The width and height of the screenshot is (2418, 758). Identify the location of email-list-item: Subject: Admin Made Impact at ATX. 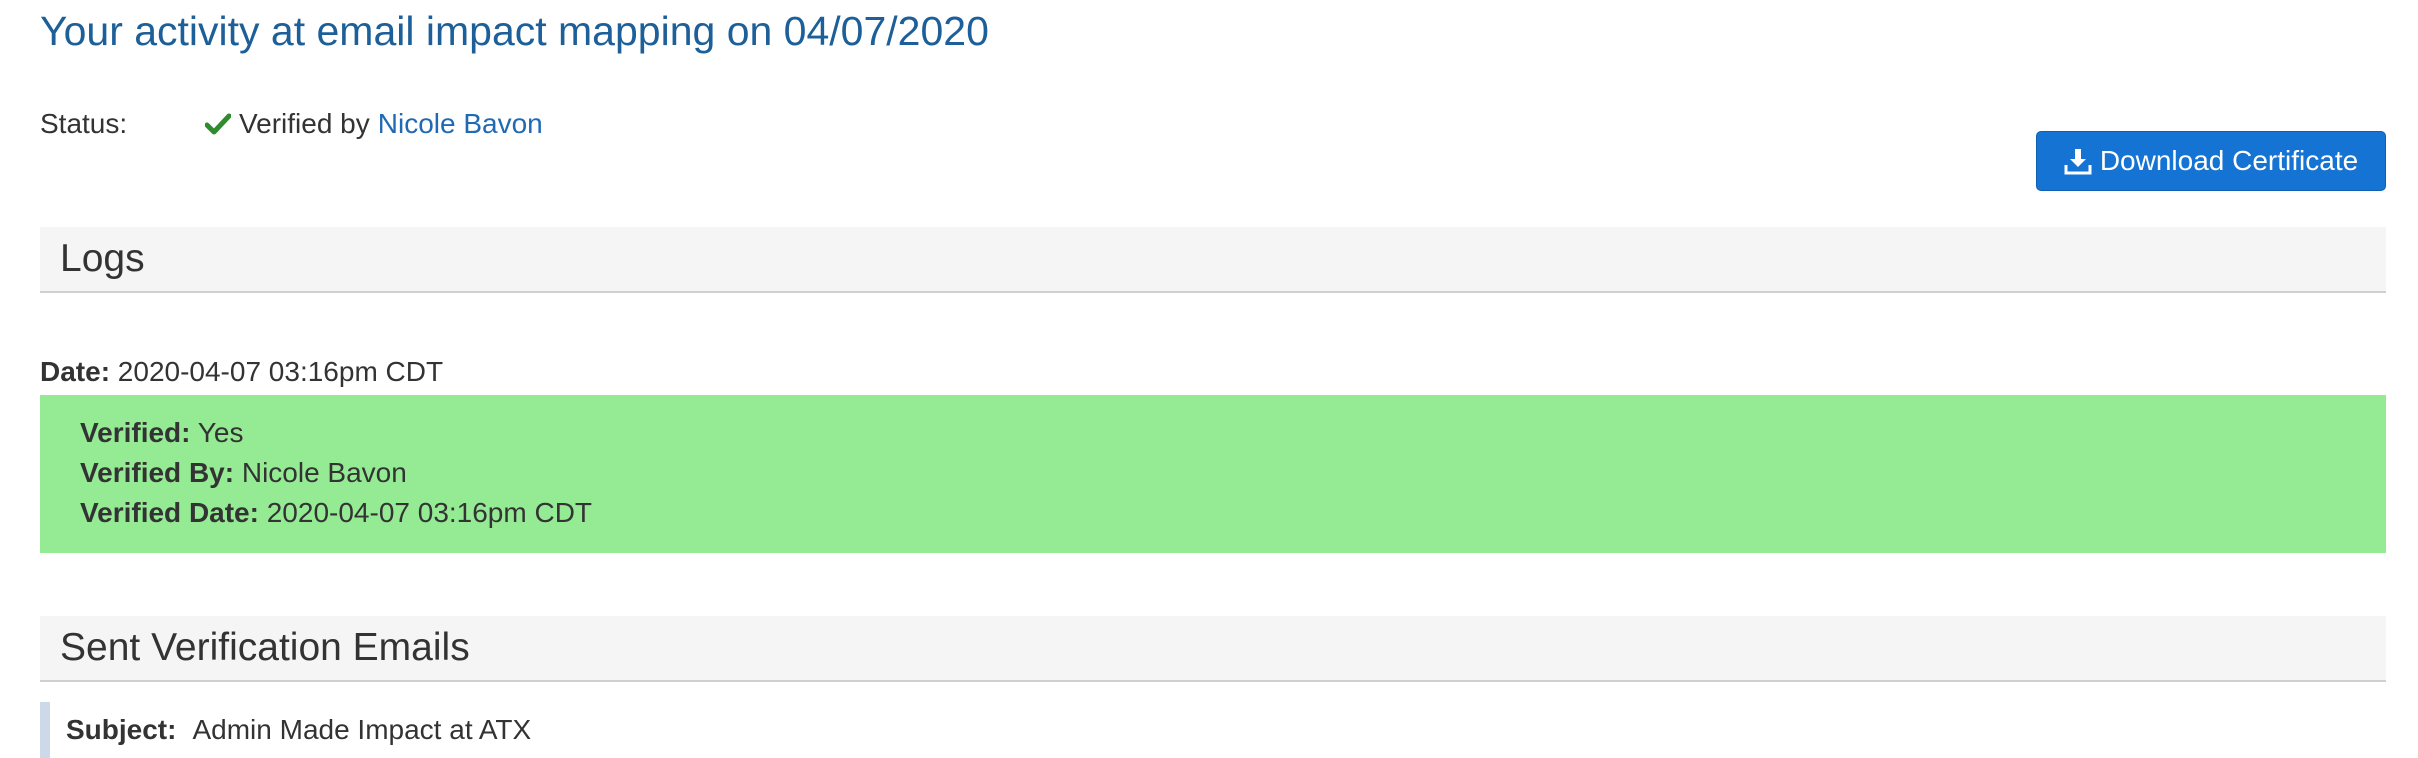
(1213, 730).